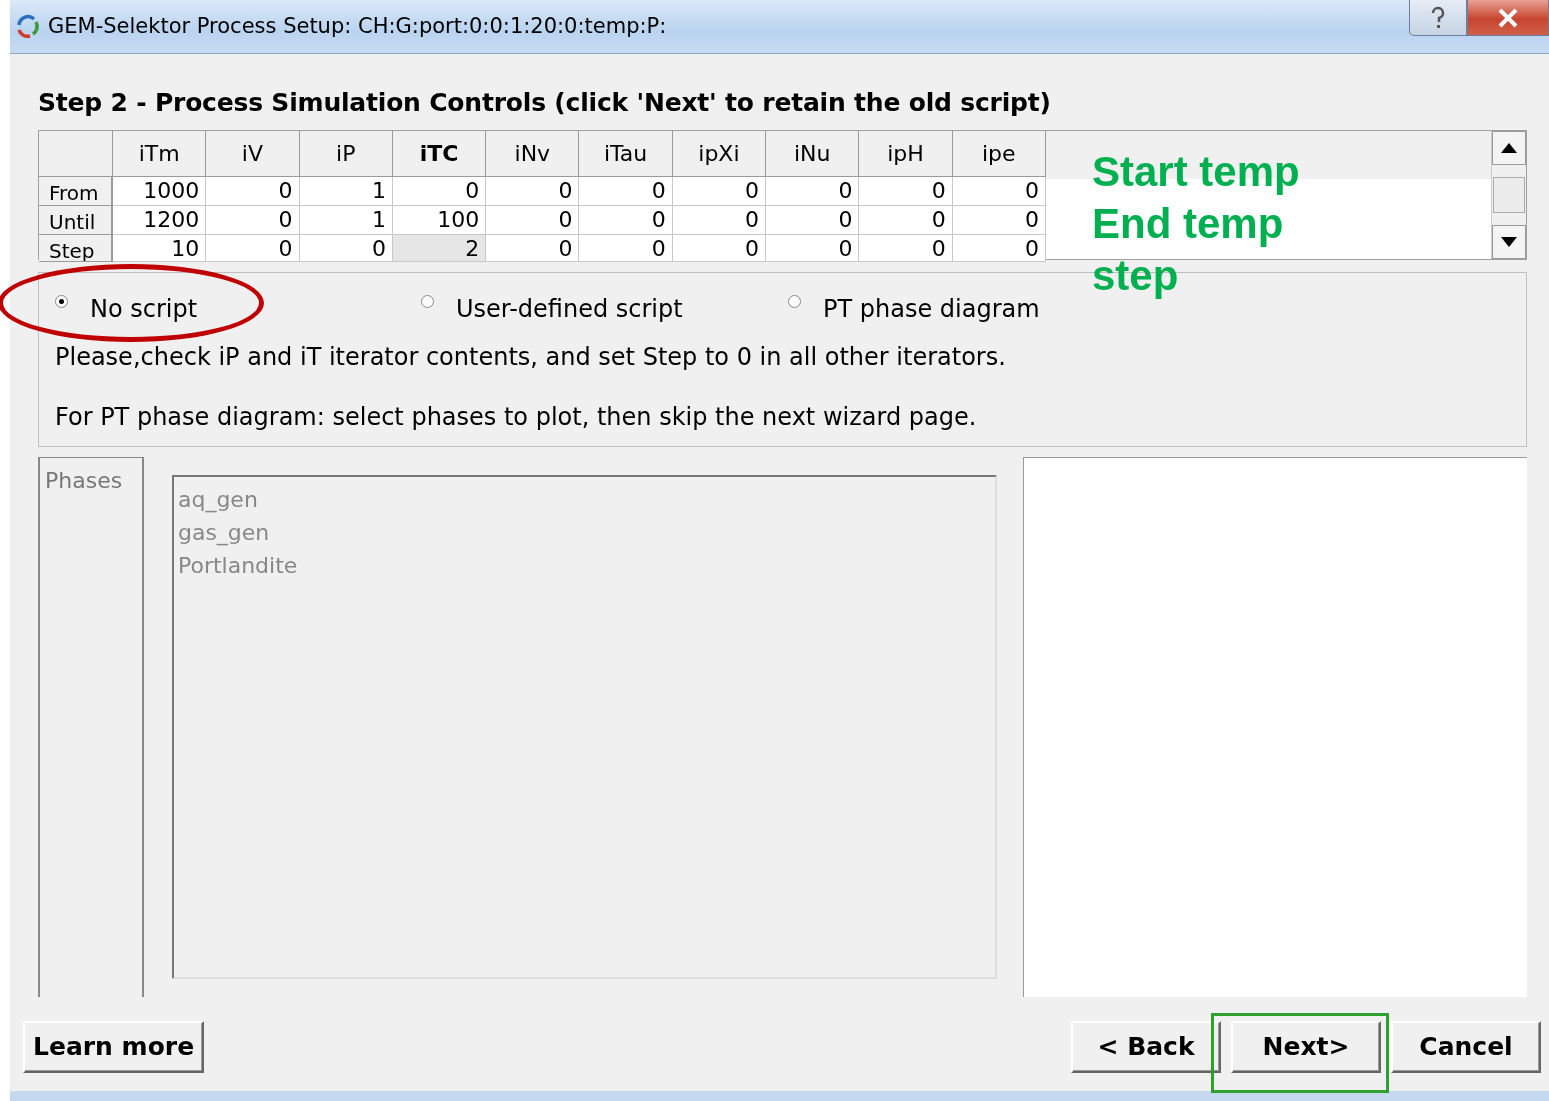  I want to click on scroll-down-button, so click(1509, 241).